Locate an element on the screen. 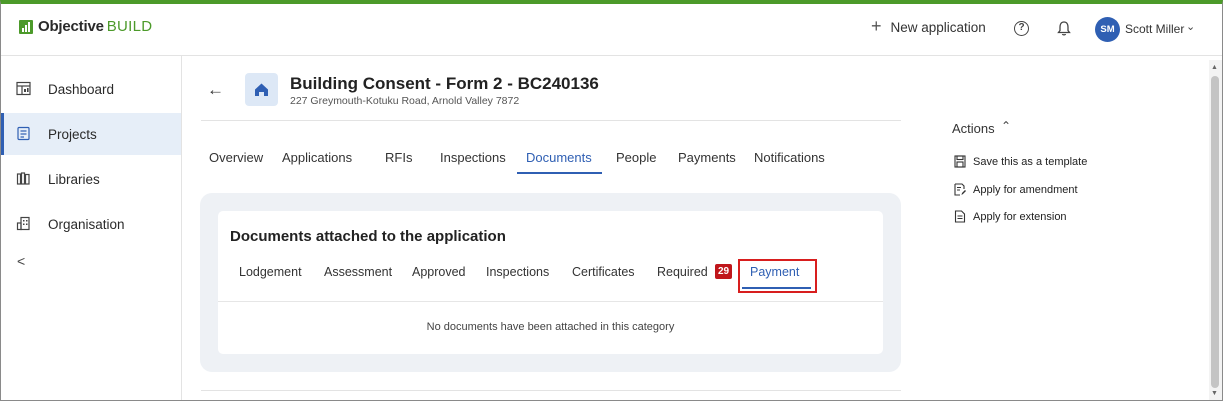  tab-rfis: RFIs is located at coordinates (398, 157).